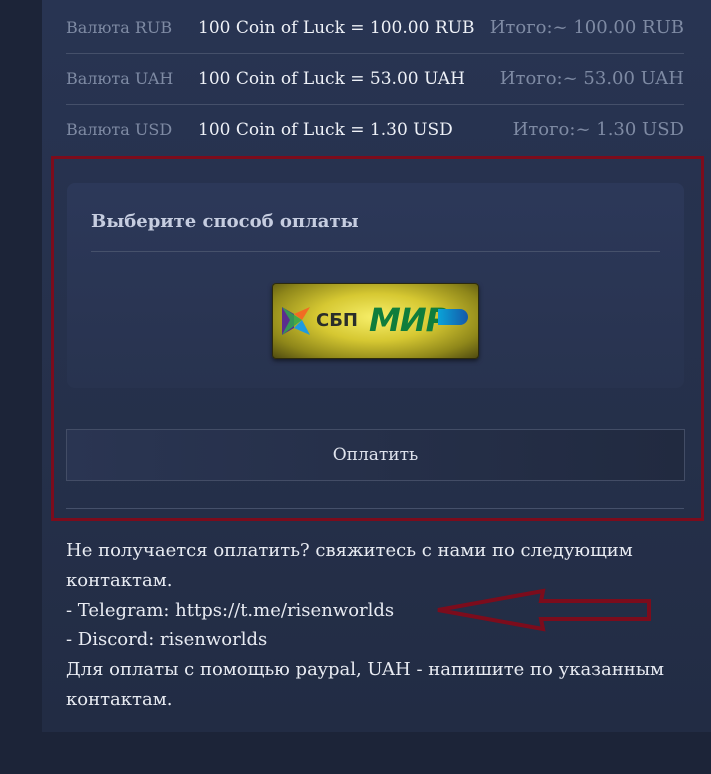 The width and height of the screenshot is (711, 774). Describe the element at coordinates (325, 129) in the screenshot. I see `conversion-text: 100 Coin of Luck = 1.30 USD` at that location.